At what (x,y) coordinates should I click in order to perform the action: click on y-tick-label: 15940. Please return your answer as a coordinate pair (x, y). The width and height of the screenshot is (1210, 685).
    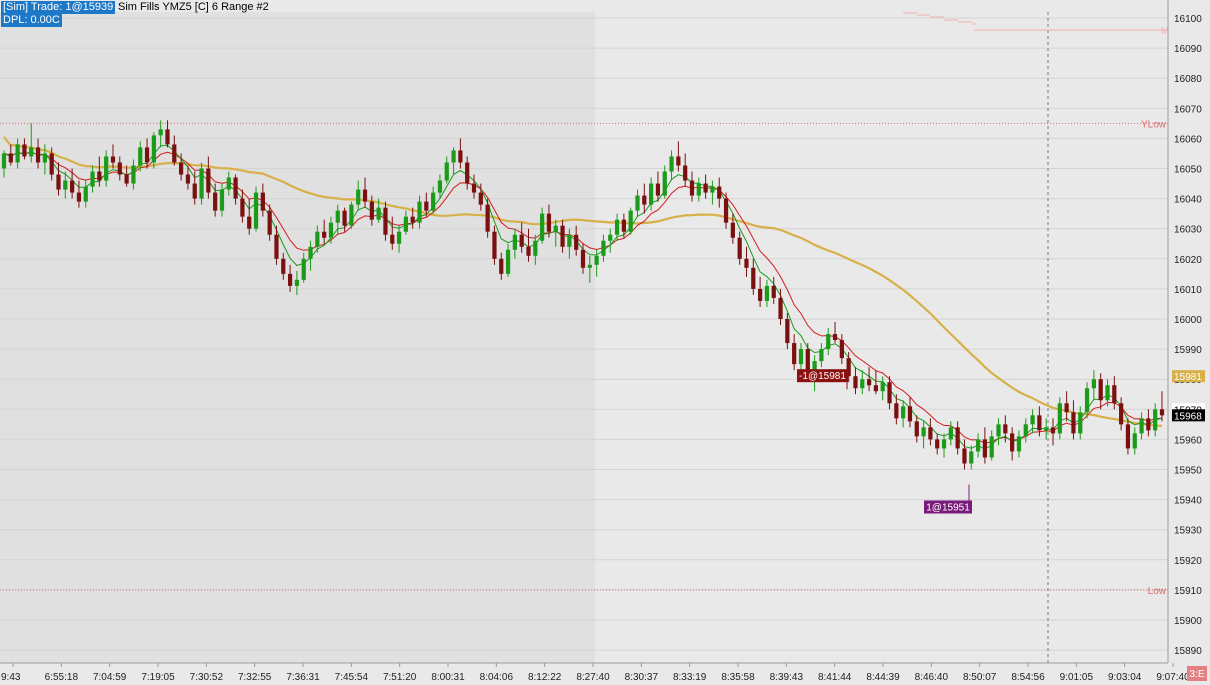
    Looking at the image, I should click on (1188, 501).